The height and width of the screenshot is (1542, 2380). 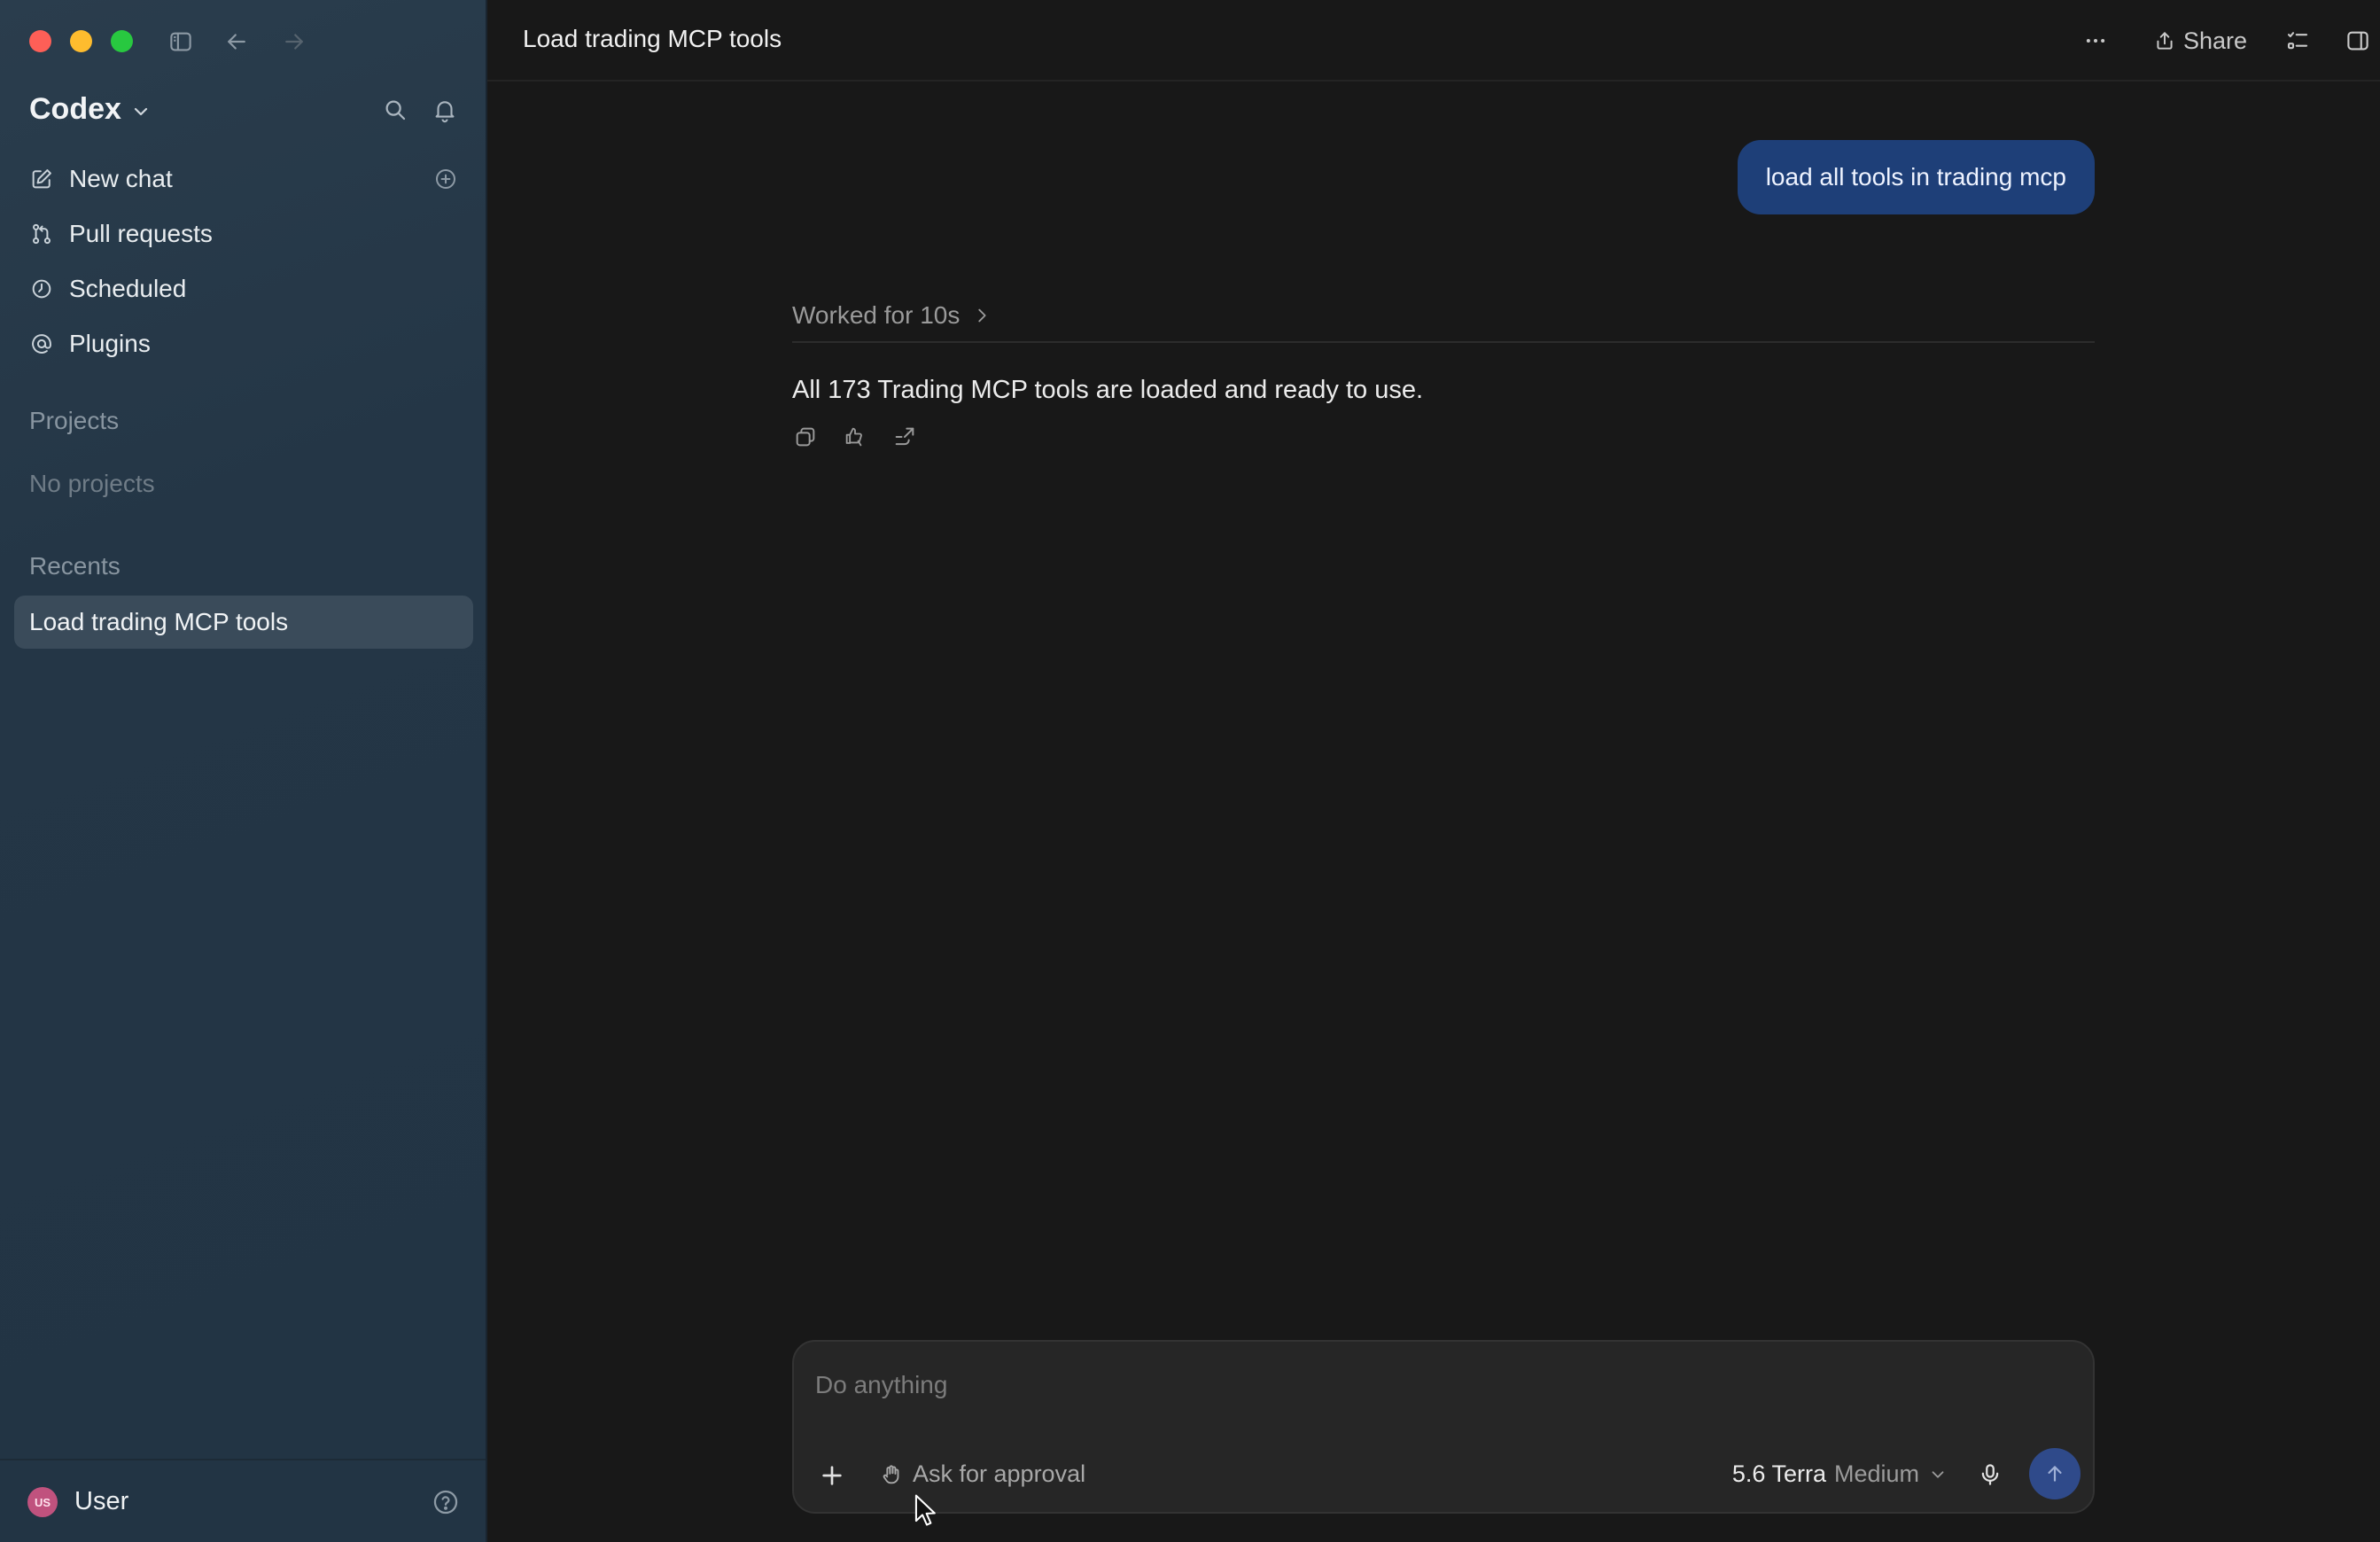 I want to click on search-icon, so click(x=395, y=110).